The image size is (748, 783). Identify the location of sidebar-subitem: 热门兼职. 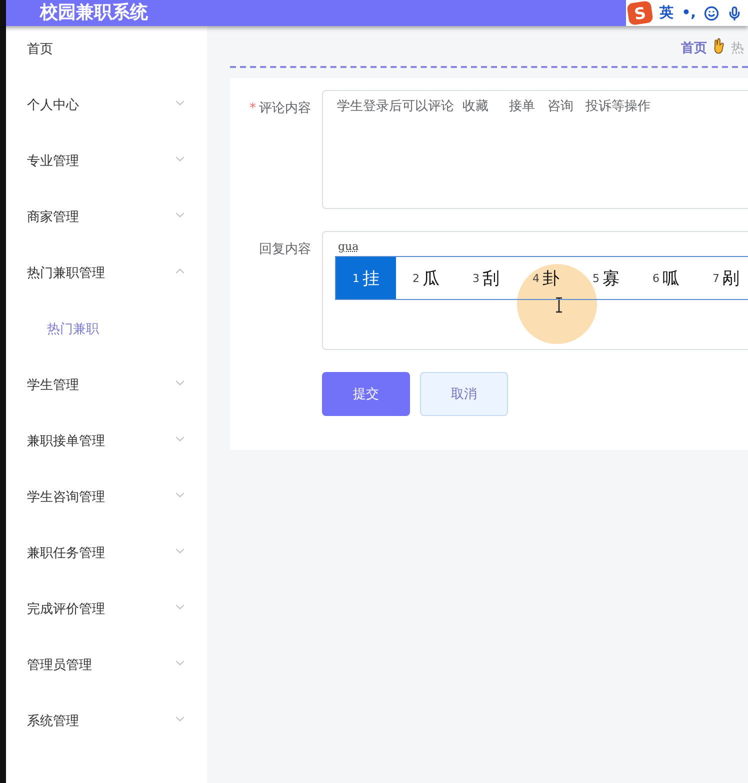
(106, 348).